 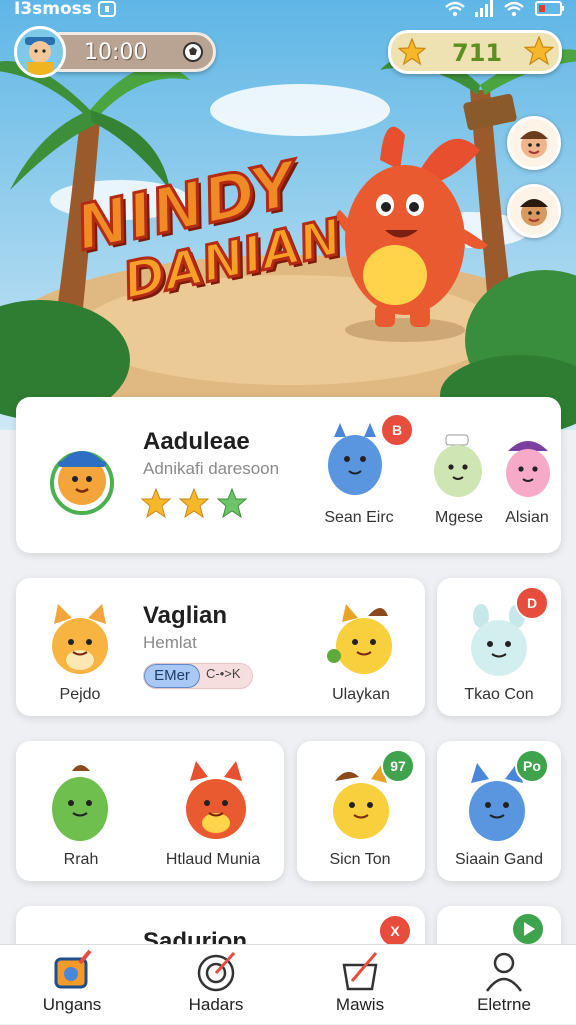 What do you see at coordinates (170, 642) in the screenshot?
I see `card-subtitle: Hemlat` at bounding box center [170, 642].